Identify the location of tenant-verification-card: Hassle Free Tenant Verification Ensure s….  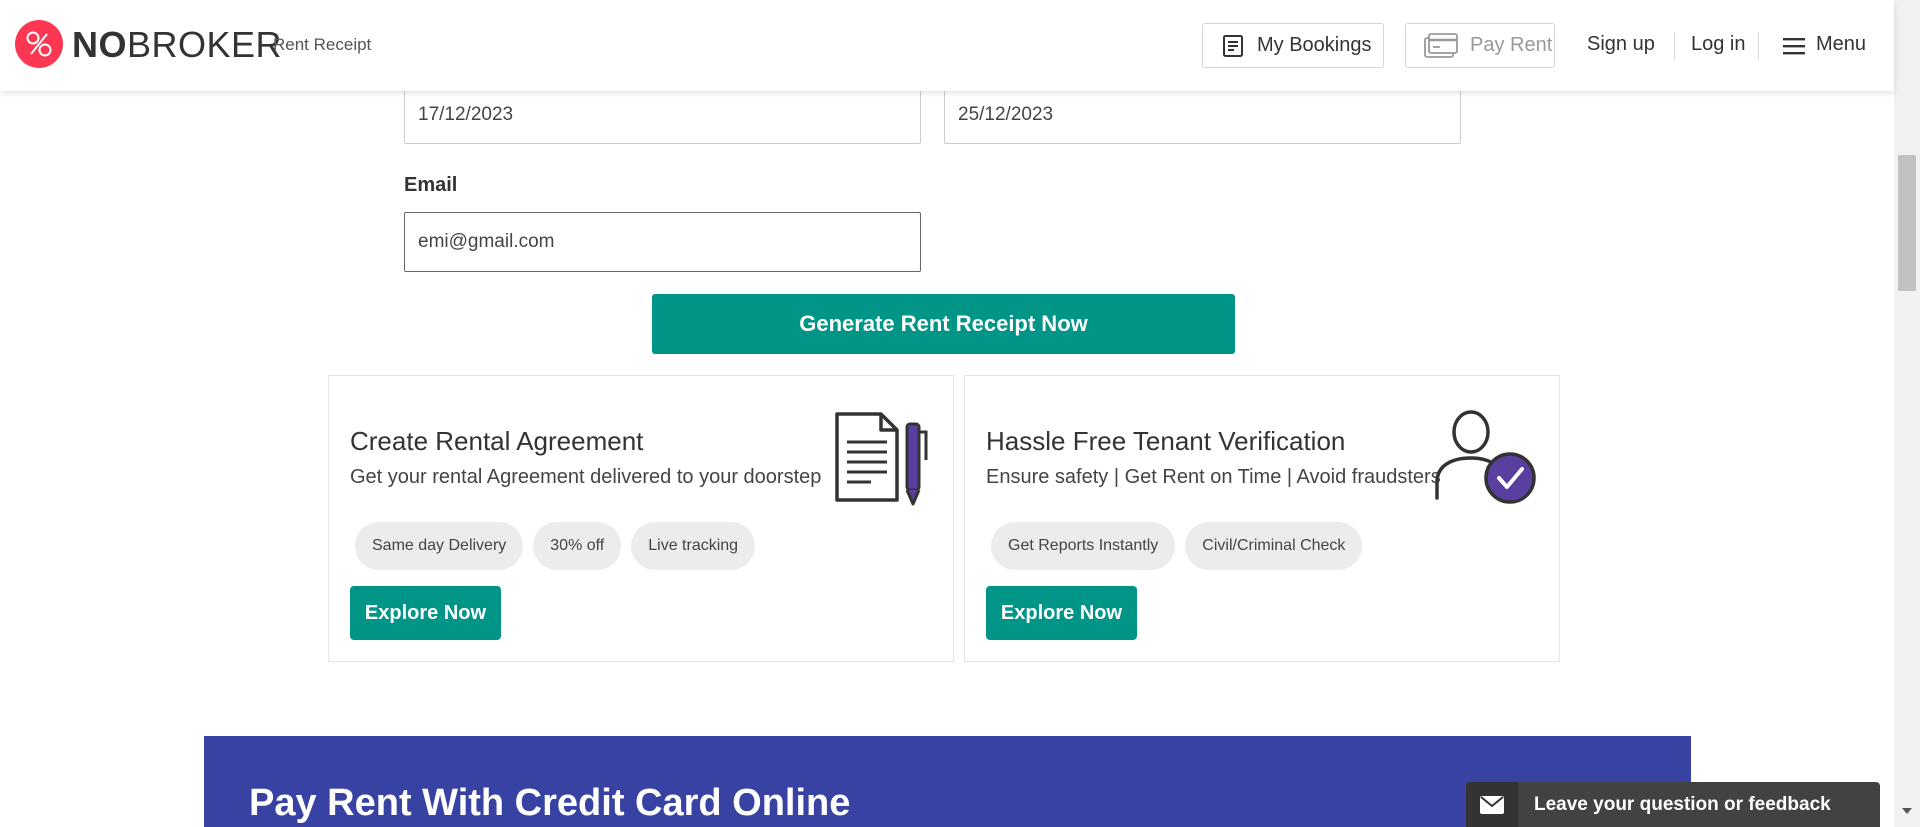
(1262, 518).